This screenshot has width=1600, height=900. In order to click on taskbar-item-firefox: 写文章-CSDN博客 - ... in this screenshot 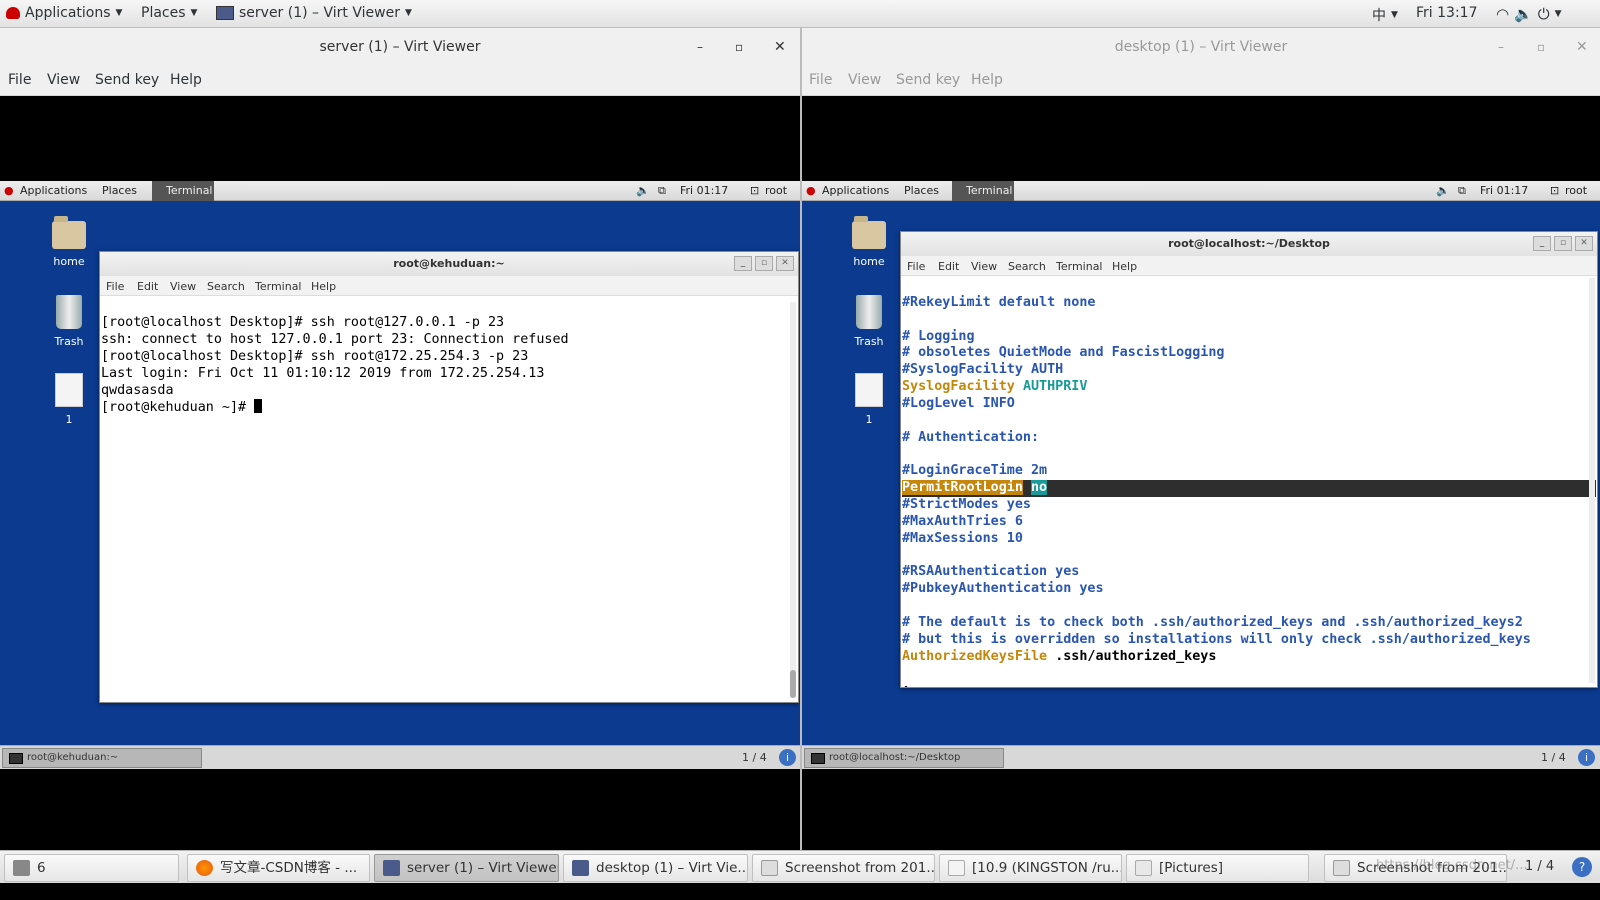, I will do `click(278, 868)`.